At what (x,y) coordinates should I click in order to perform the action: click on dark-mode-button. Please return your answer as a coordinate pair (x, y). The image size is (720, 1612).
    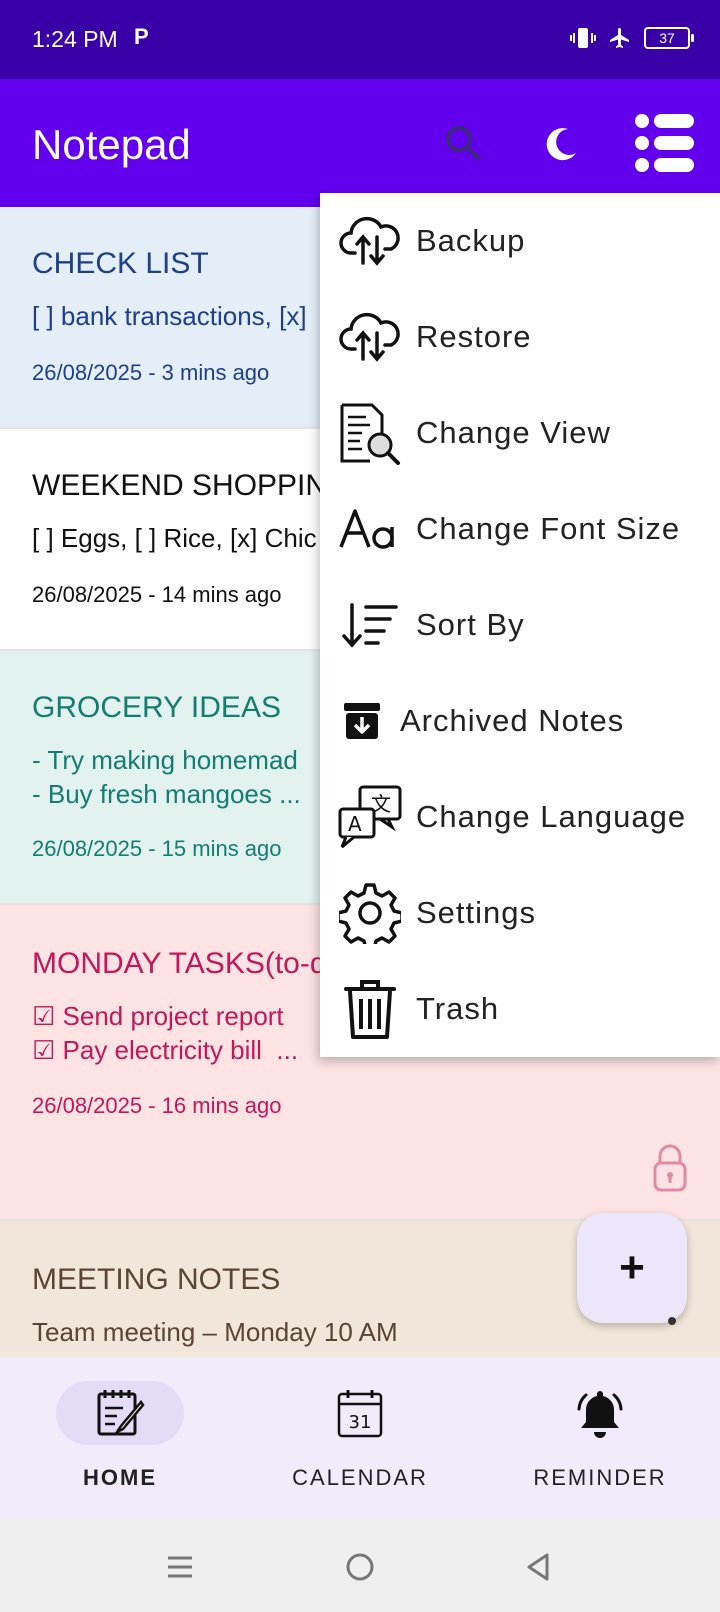
    Looking at the image, I should click on (560, 143).